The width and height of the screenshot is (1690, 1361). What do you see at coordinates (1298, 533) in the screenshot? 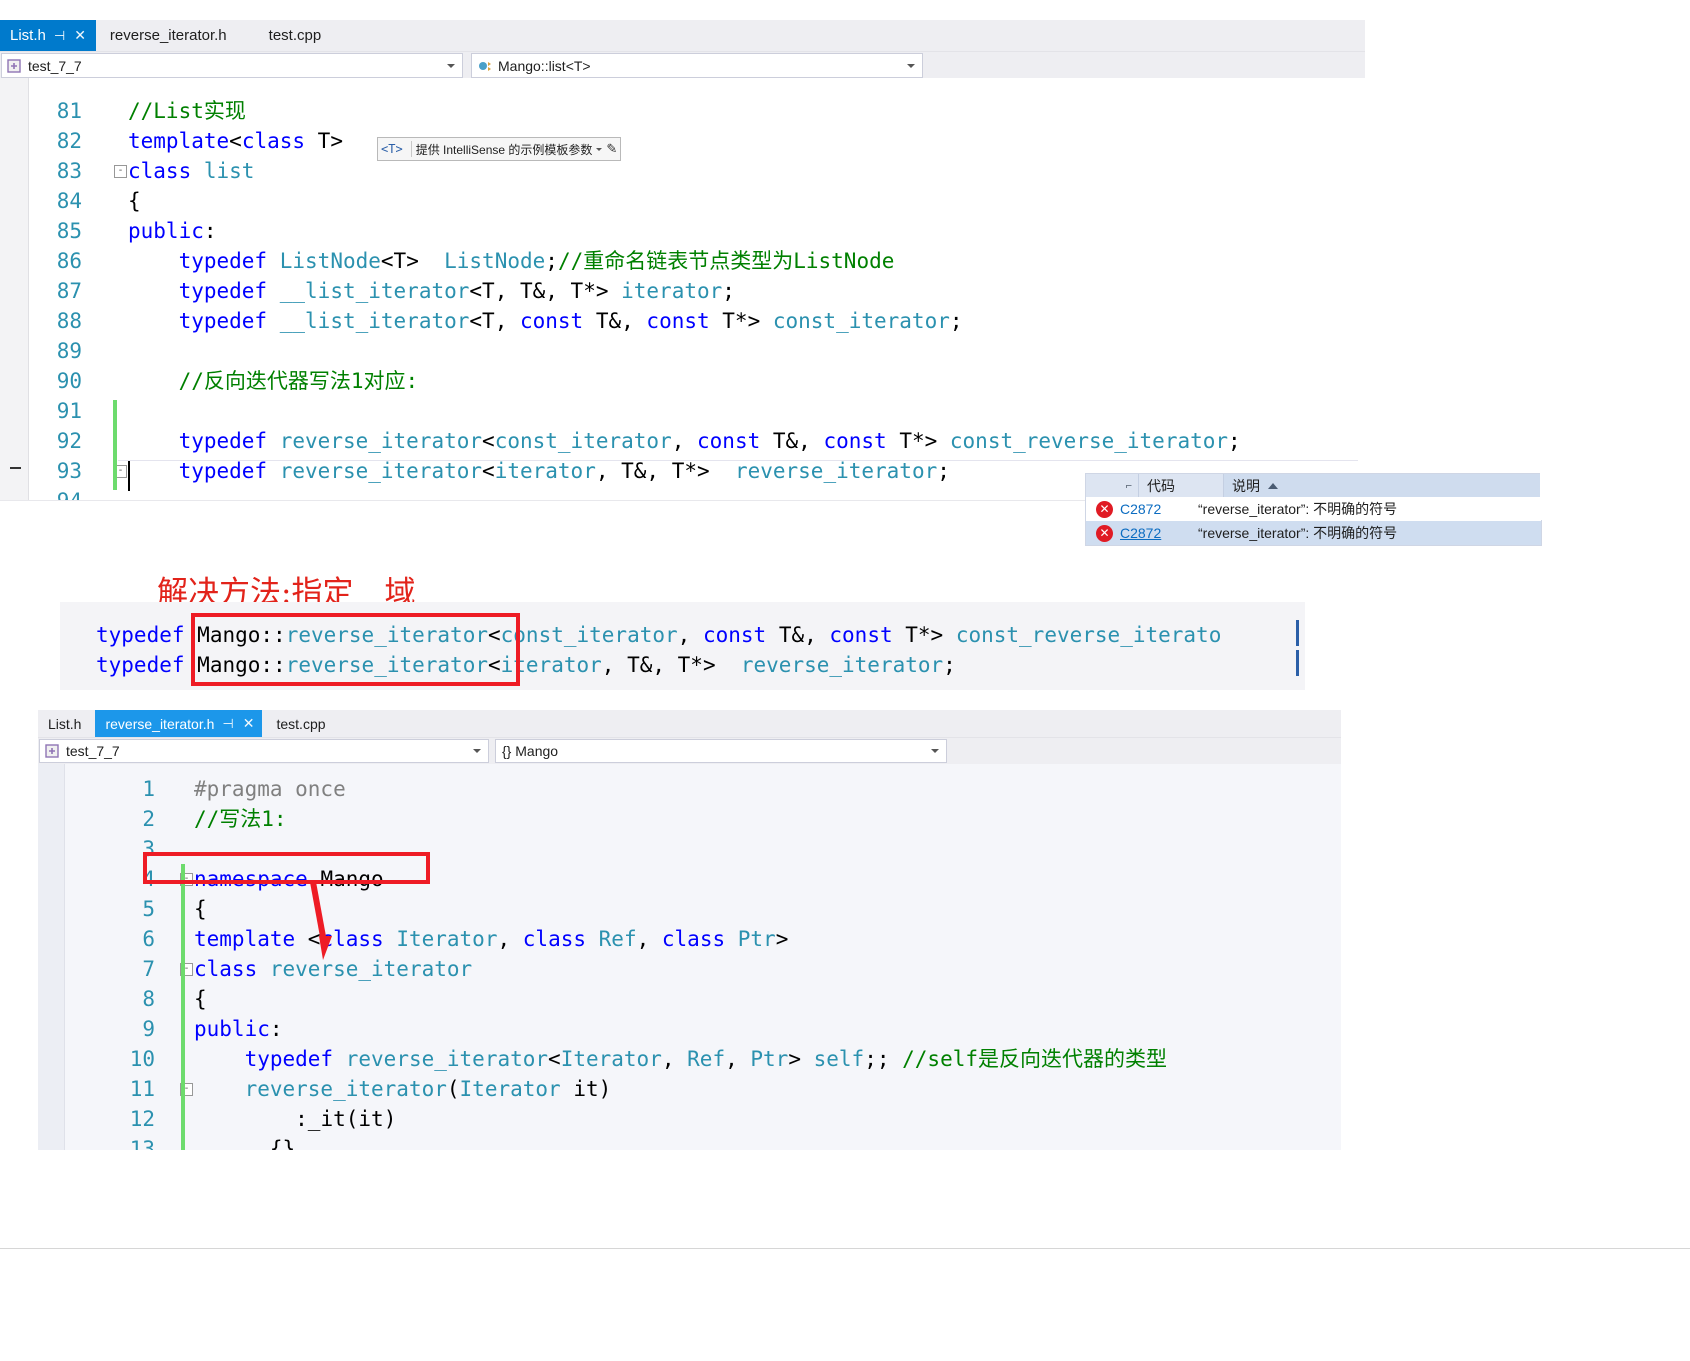
I see `error-description: “reverse_iterator”: 不明确的符号` at bounding box center [1298, 533].